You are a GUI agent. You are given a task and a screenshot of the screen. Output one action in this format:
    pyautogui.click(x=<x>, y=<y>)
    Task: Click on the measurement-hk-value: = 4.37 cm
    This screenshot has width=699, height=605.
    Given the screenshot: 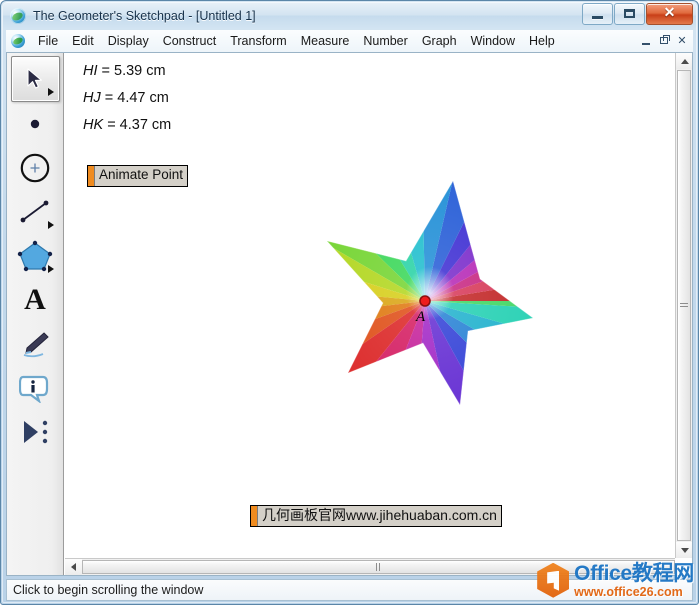 What is the action you would take?
    pyautogui.click(x=139, y=125)
    